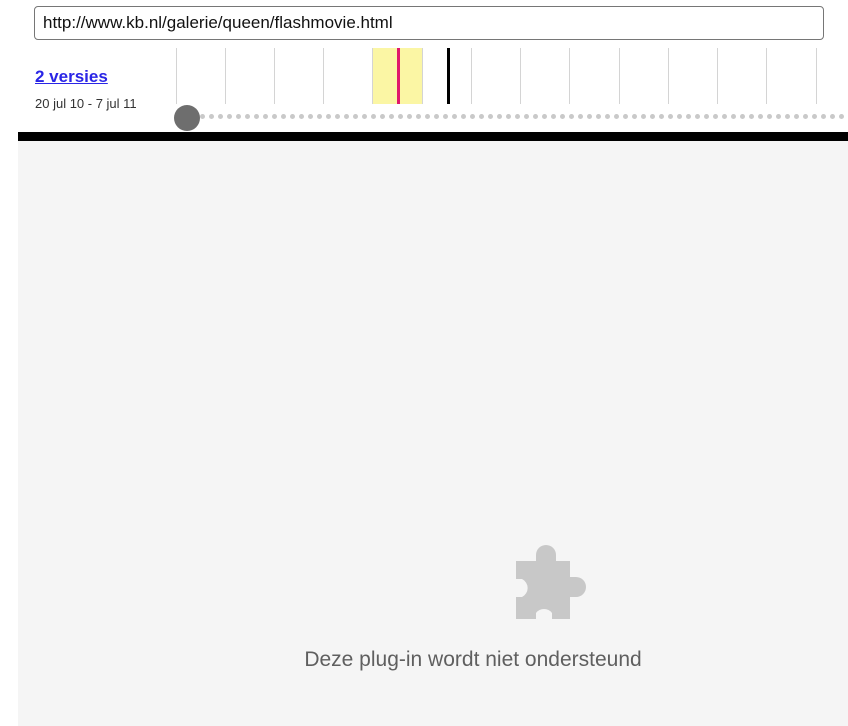 Image resolution: width=848 pixels, height=726 pixels. Describe the element at coordinates (187, 118) in the screenshot. I see `timeline-scrubber-handle` at that location.